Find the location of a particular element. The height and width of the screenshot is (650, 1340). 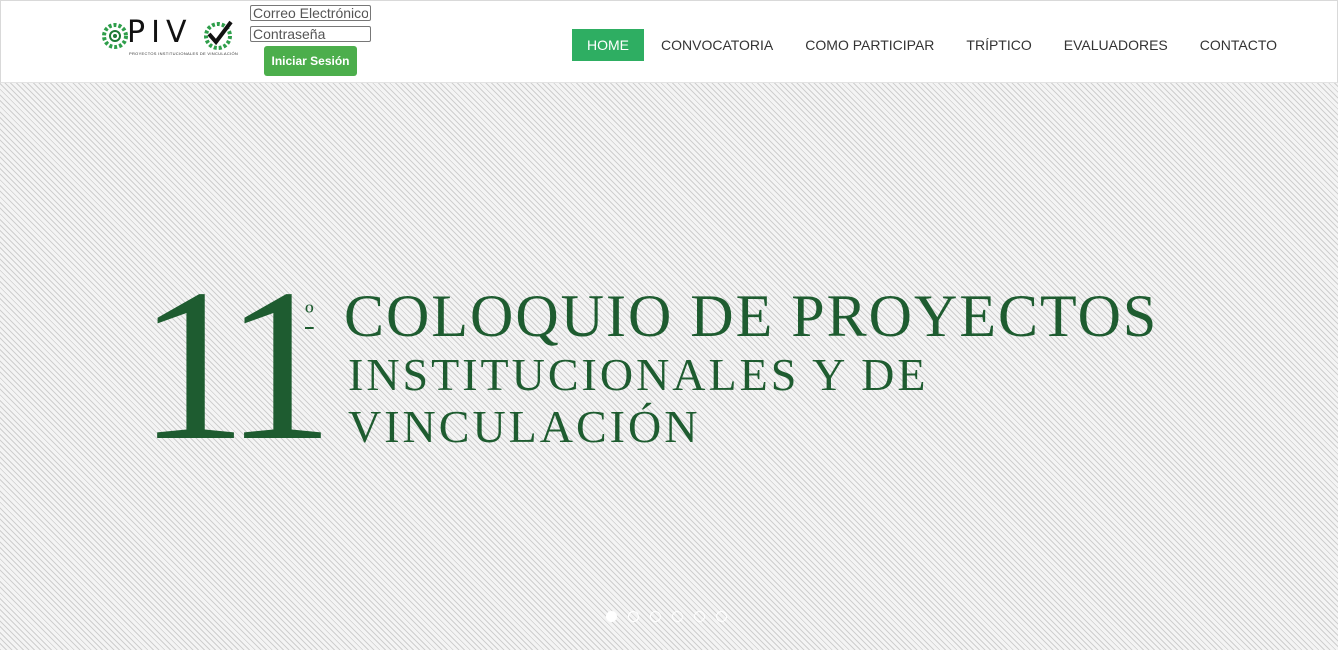

hero-edition-number: 11 is located at coordinates (236, 365).